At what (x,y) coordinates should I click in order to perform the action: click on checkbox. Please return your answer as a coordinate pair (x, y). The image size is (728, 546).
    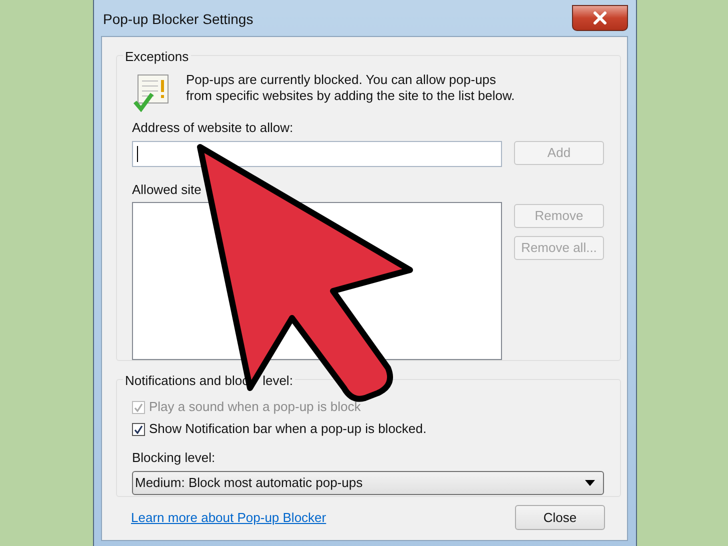
    Looking at the image, I should click on (138, 429).